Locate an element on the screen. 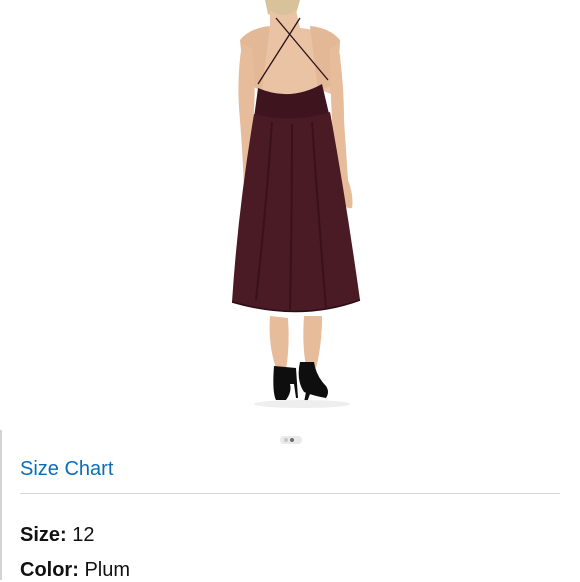 The image size is (580, 582). image-carousel-indicator is located at coordinates (291, 440).